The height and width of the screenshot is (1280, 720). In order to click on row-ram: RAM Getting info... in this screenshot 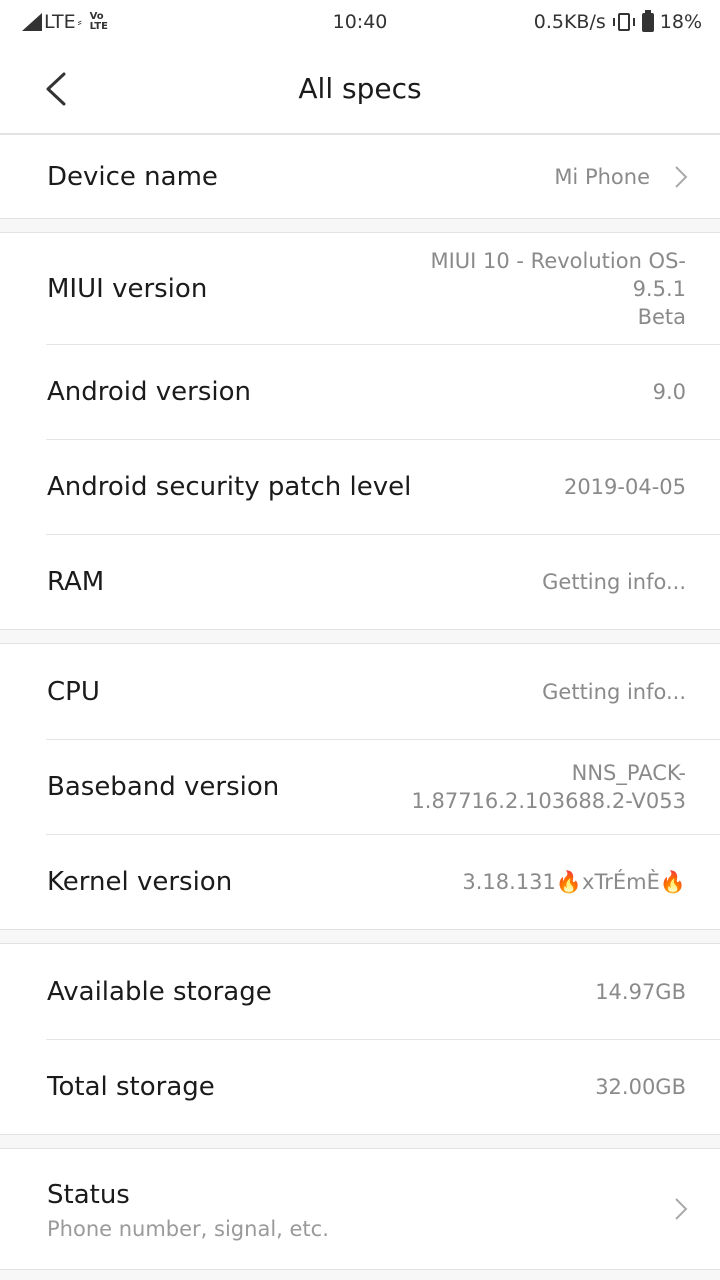, I will do `click(360, 581)`.